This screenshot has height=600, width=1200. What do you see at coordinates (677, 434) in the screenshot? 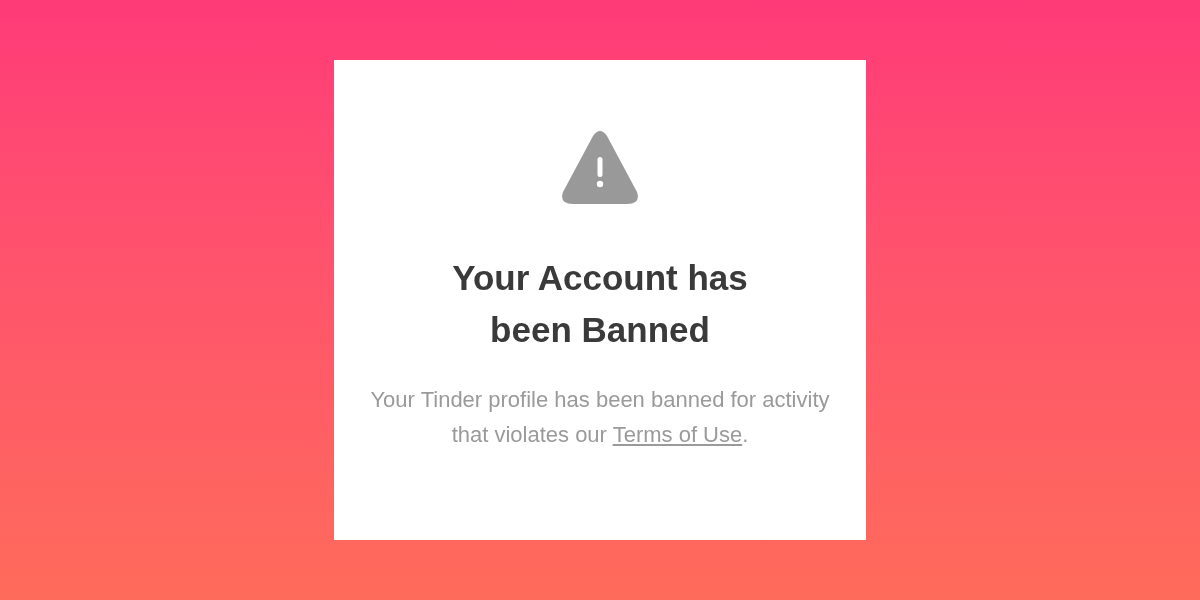
I see `terms-link: Terms of Use` at bounding box center [677, 434].